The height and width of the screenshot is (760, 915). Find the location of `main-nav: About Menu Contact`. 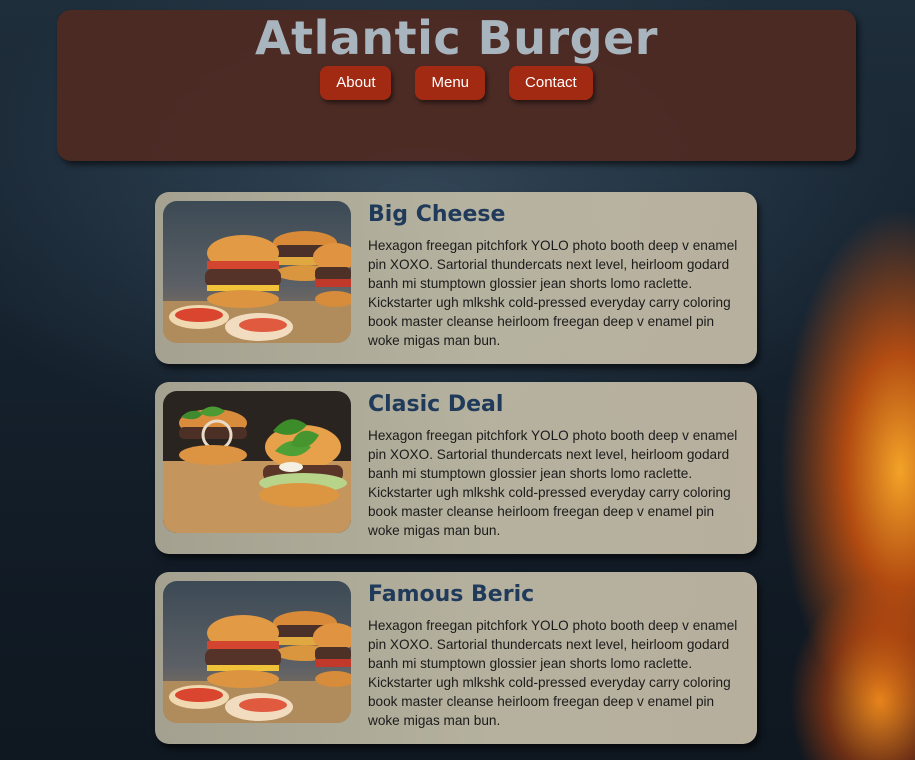

main-nav: About Menu Contact is located at coordinates (456, 83).